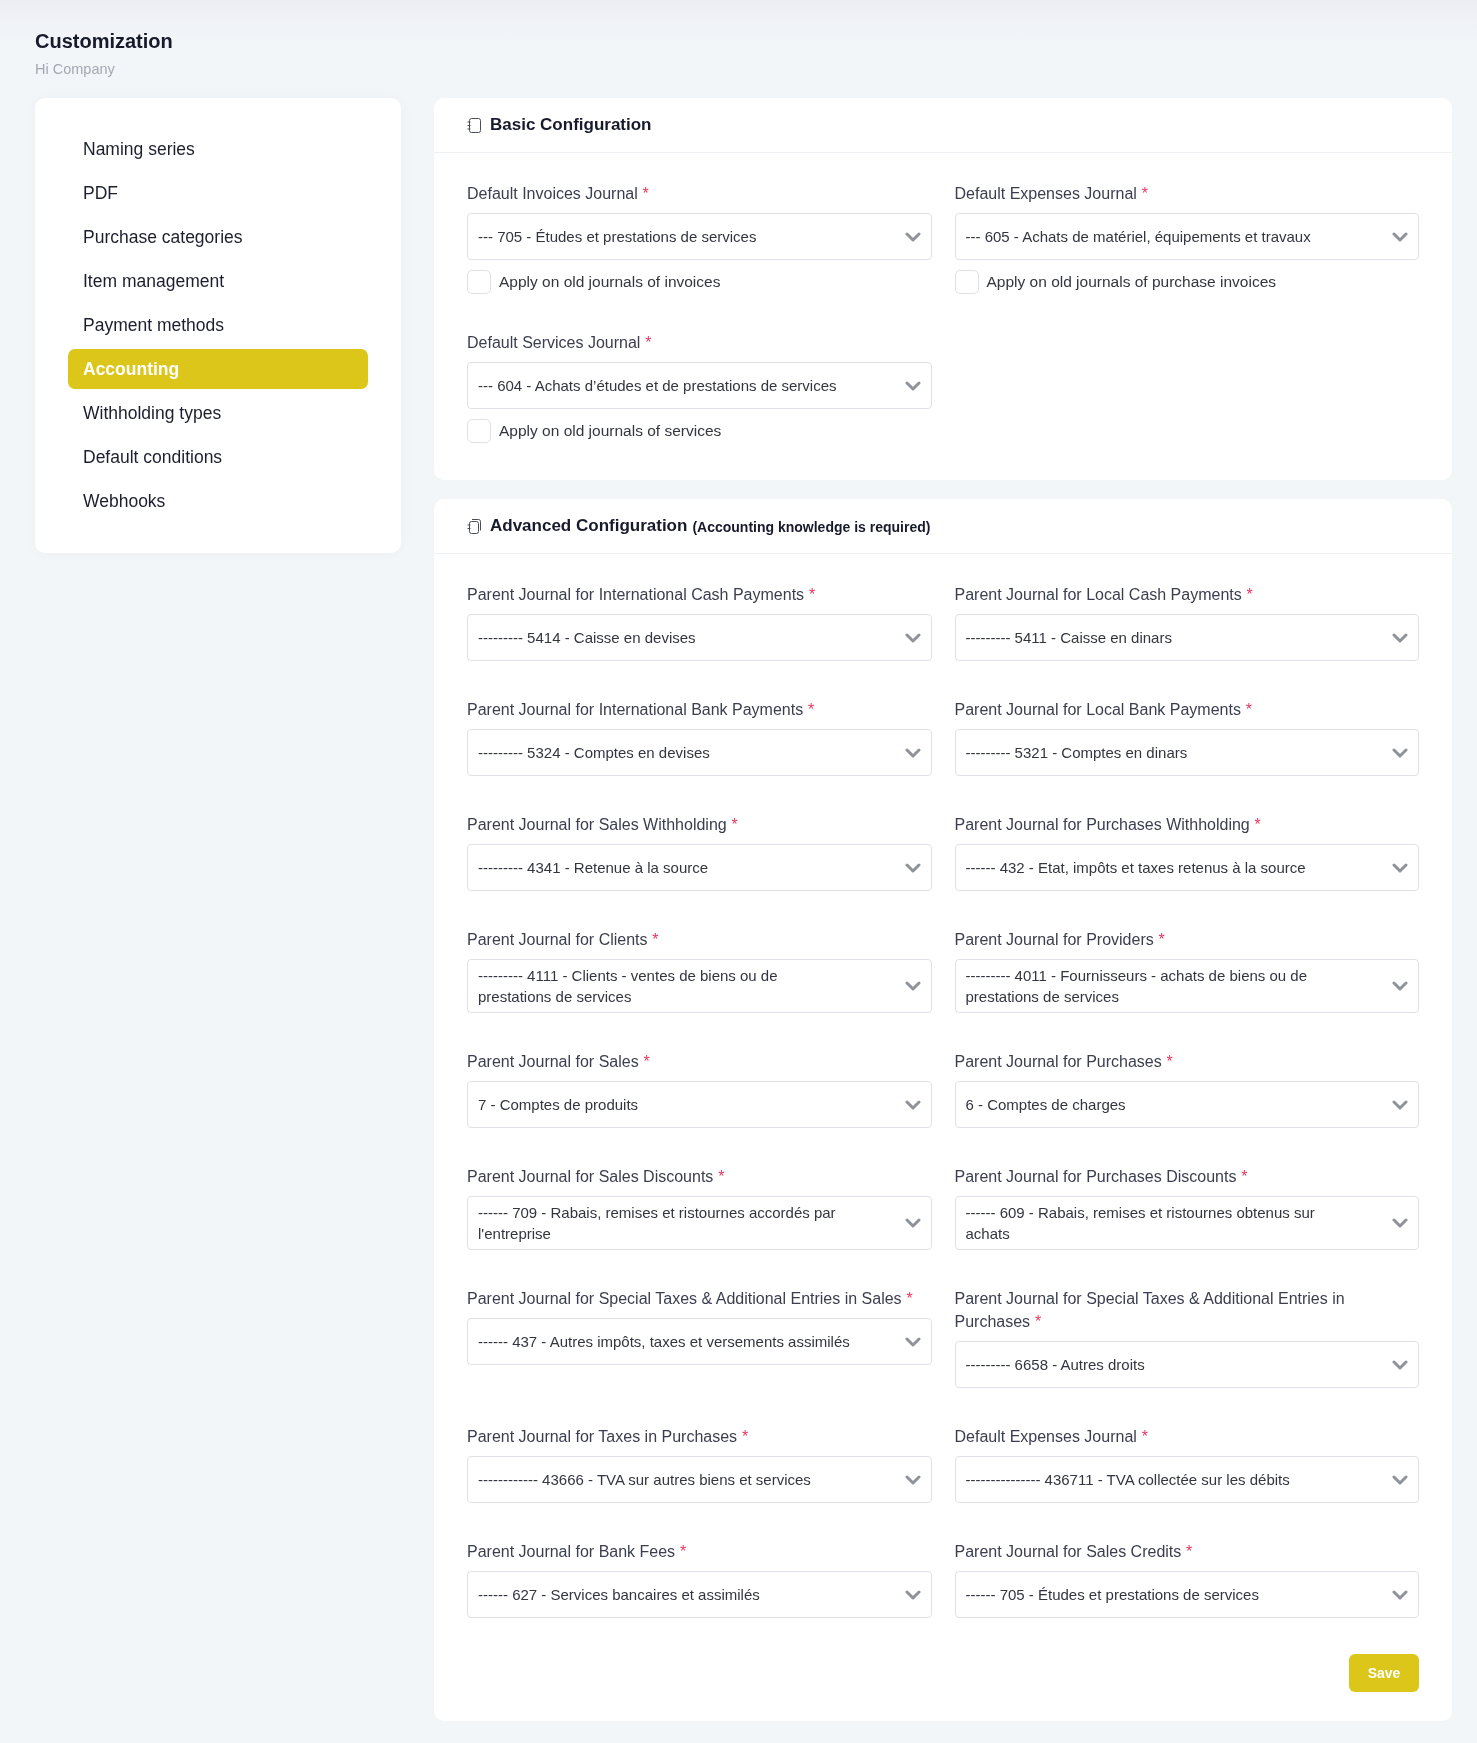 Image resolution: width=1477 pixels, height=1743 pixels. Describe the element at coordinates (699, 752) in the screenshot. I see `journal-dropdown: --------- 5324 - Comptes en devises` at that location.